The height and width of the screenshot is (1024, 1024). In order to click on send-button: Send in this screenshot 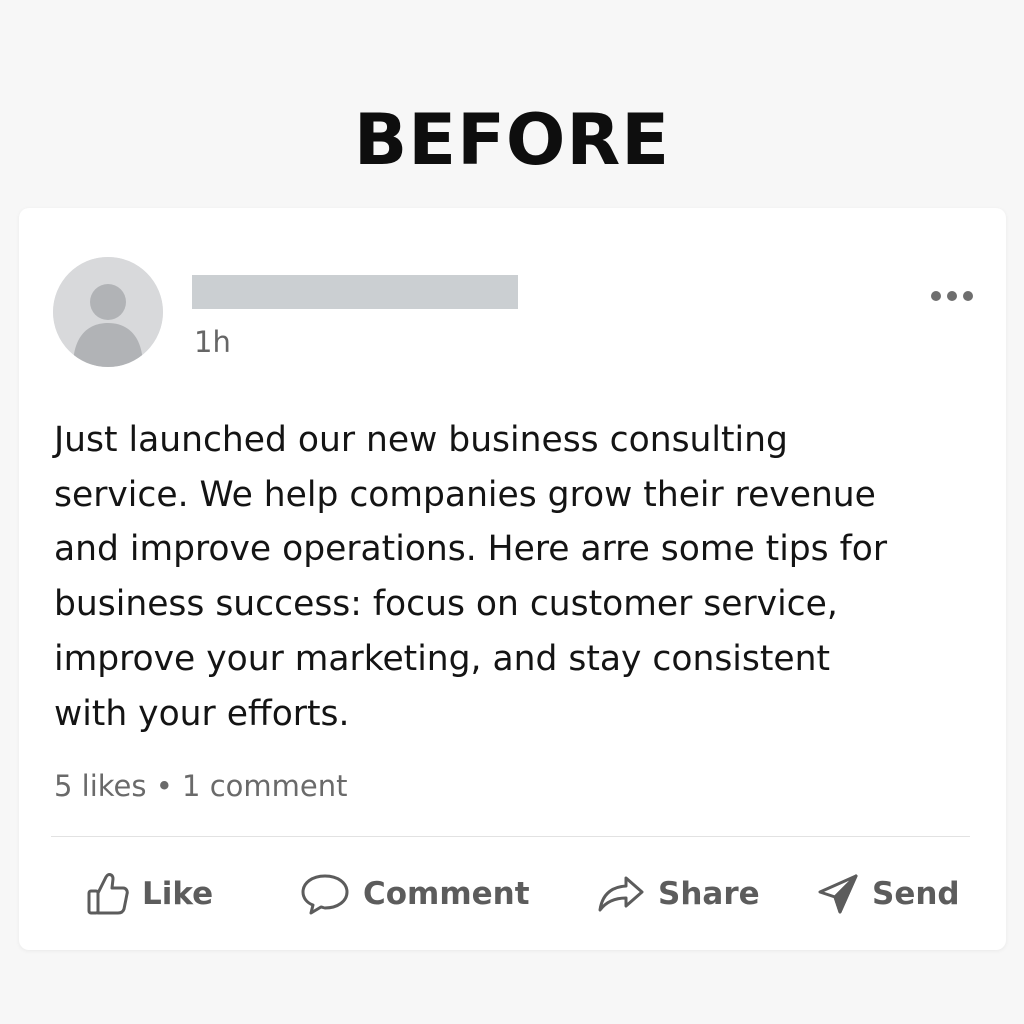, I will do `click(888, 894)`.